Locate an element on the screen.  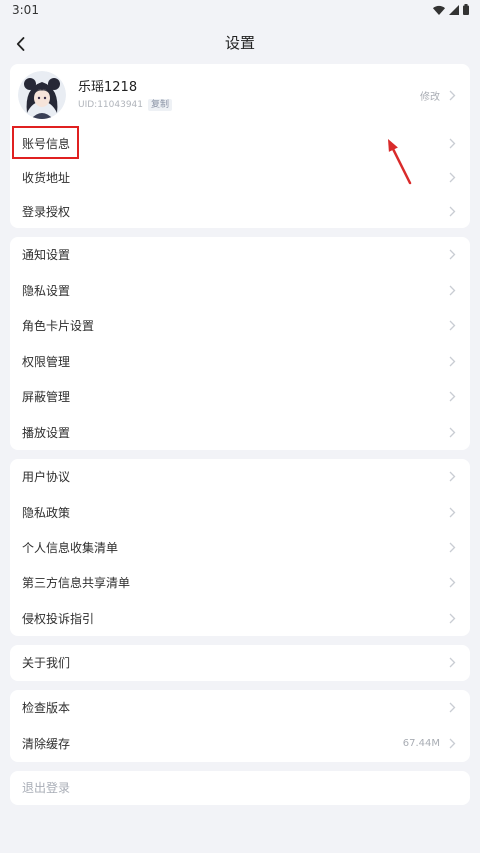
settings-item-label: 通知设置 is located at coordinates (46, 255).